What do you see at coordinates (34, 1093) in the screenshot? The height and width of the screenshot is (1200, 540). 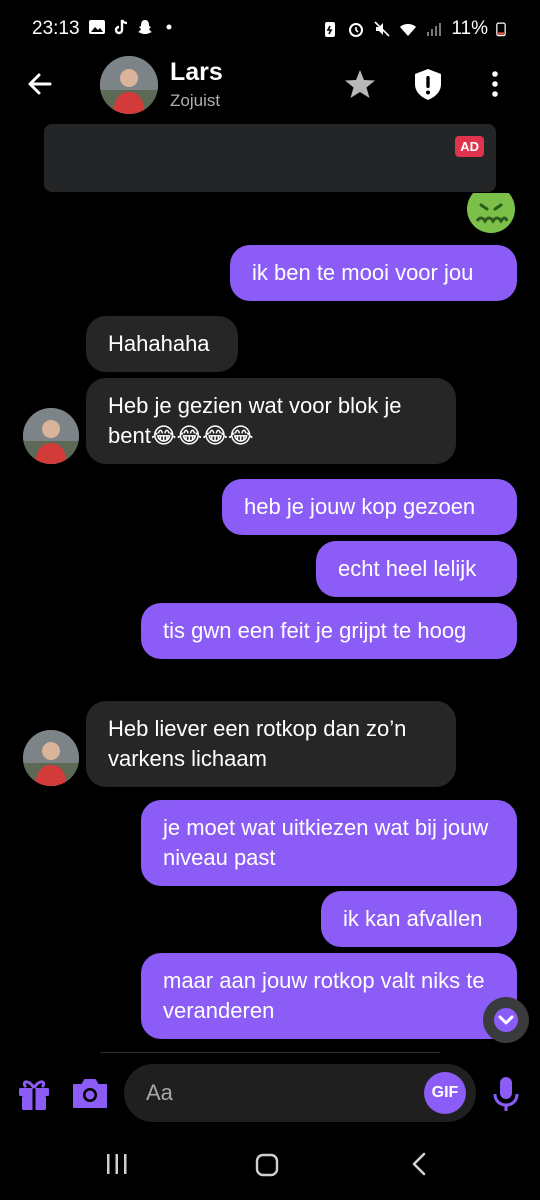 I see `gift-icon` at bounding box center [34, 1093].